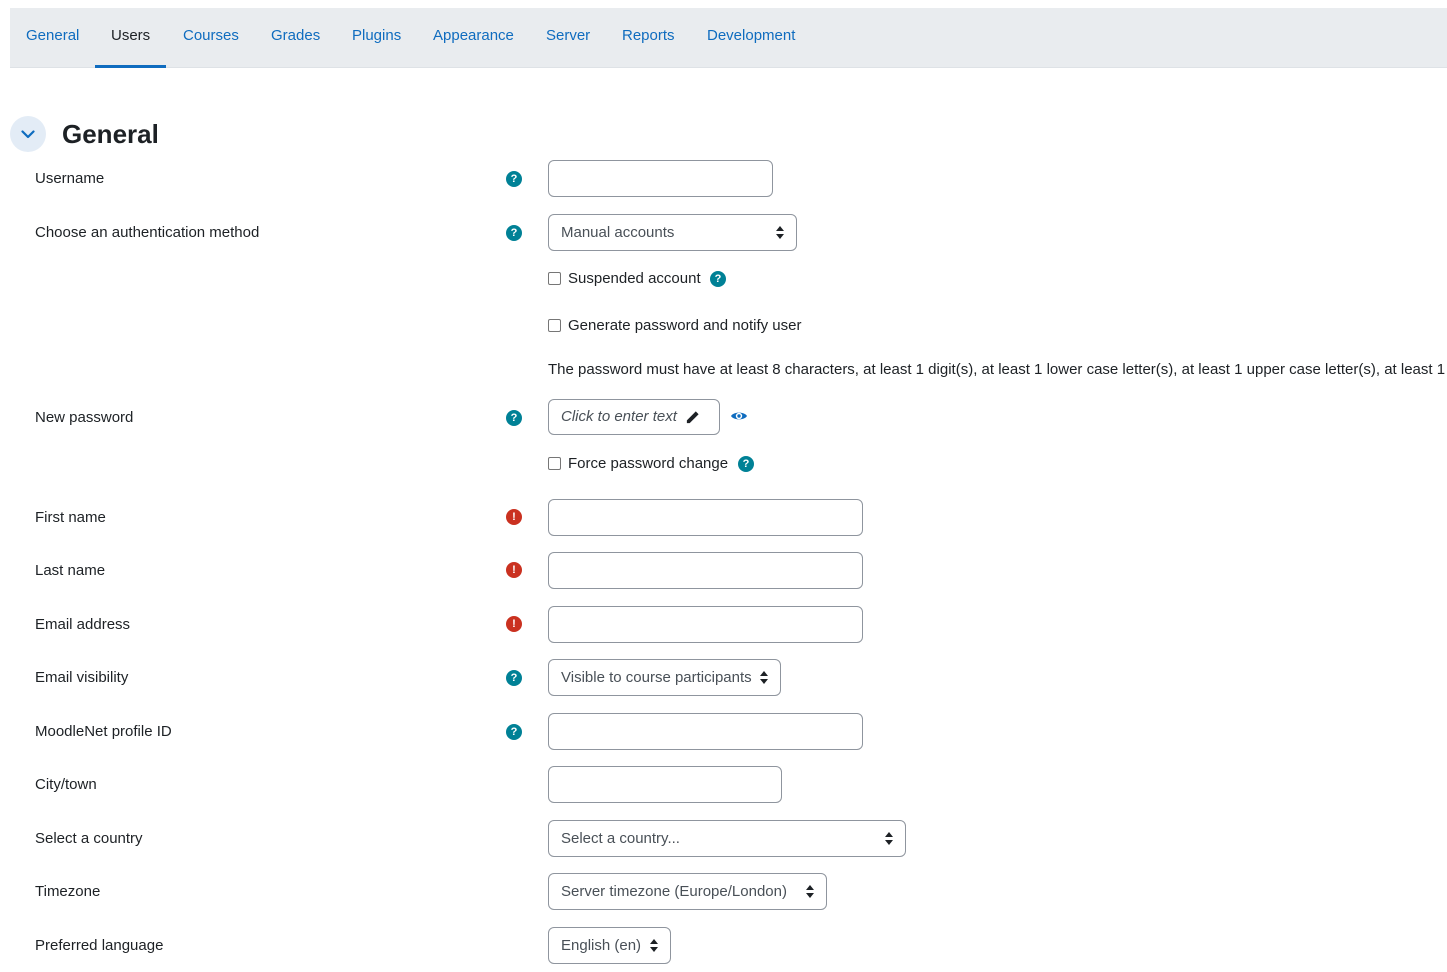 Image resolution: width=1447 pixels, height=972 pixels. I want to click on timezone-select: Server timezone (Europe/London), so click(687, 891).